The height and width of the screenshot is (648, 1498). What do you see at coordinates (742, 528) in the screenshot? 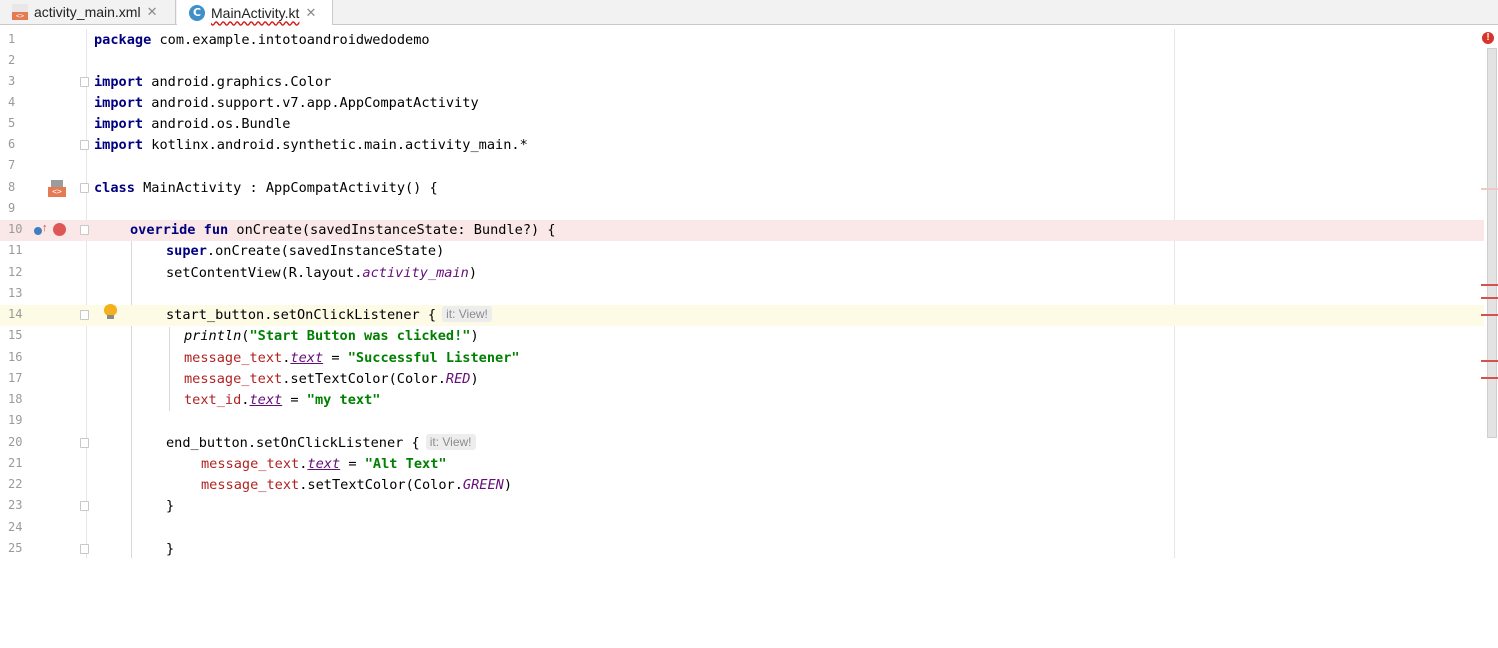
I see `code-line: 24` at bounding box center [742, 528].